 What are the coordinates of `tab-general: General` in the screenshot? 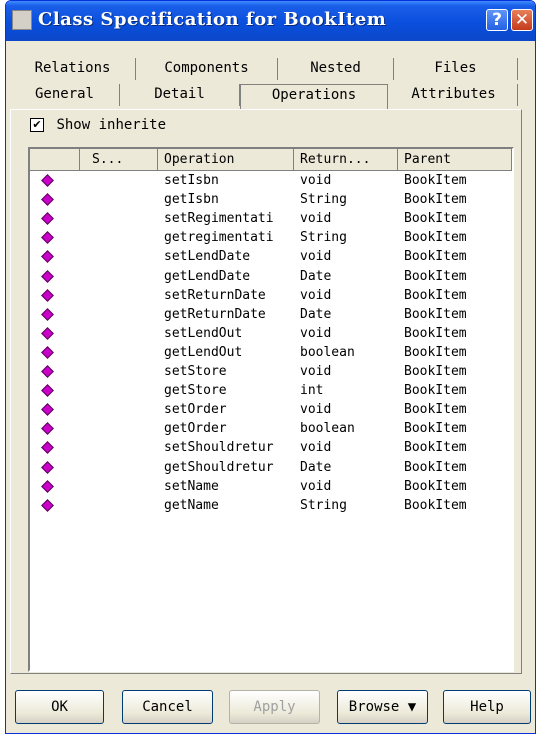 It's located at (65, 95).